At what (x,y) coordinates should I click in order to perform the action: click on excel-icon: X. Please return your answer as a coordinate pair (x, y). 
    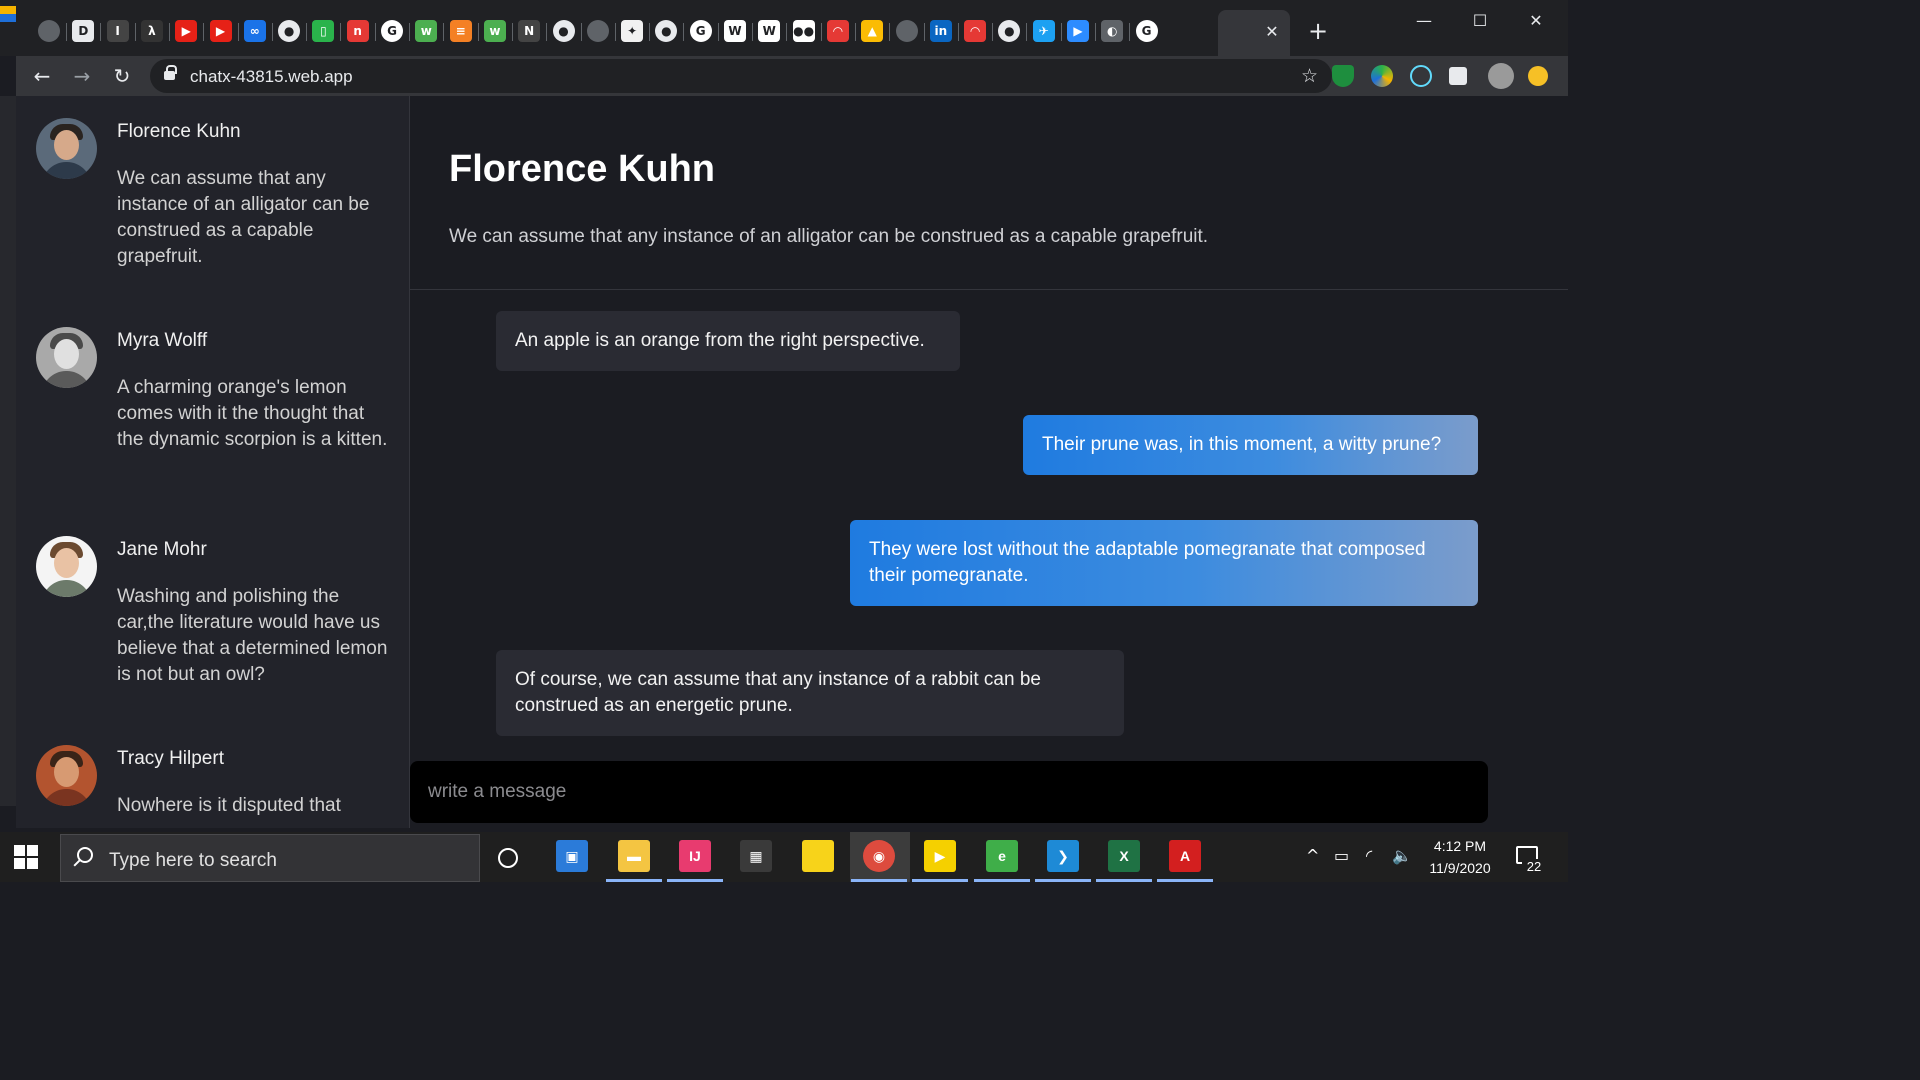
    Looking at the image, I should click on (1124, 856).